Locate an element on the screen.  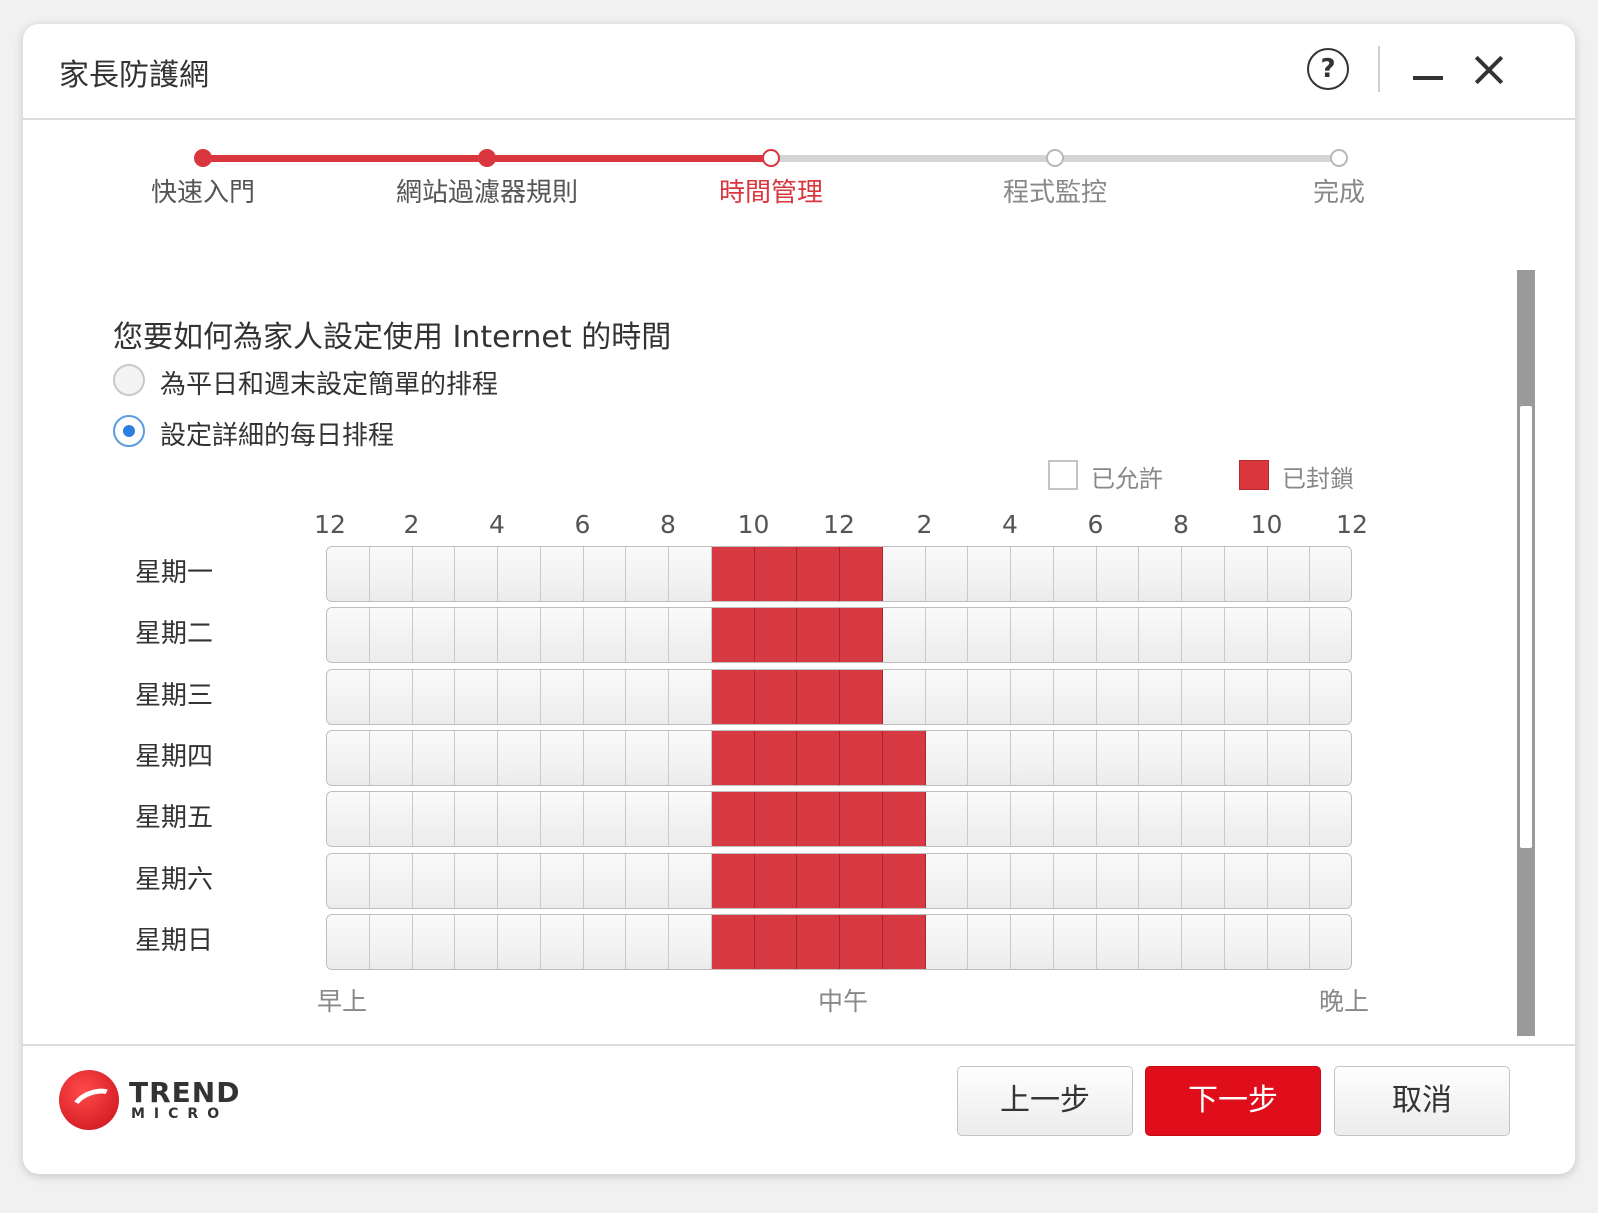
back-button: 上一步 is located at coordinates (1045, 1101).